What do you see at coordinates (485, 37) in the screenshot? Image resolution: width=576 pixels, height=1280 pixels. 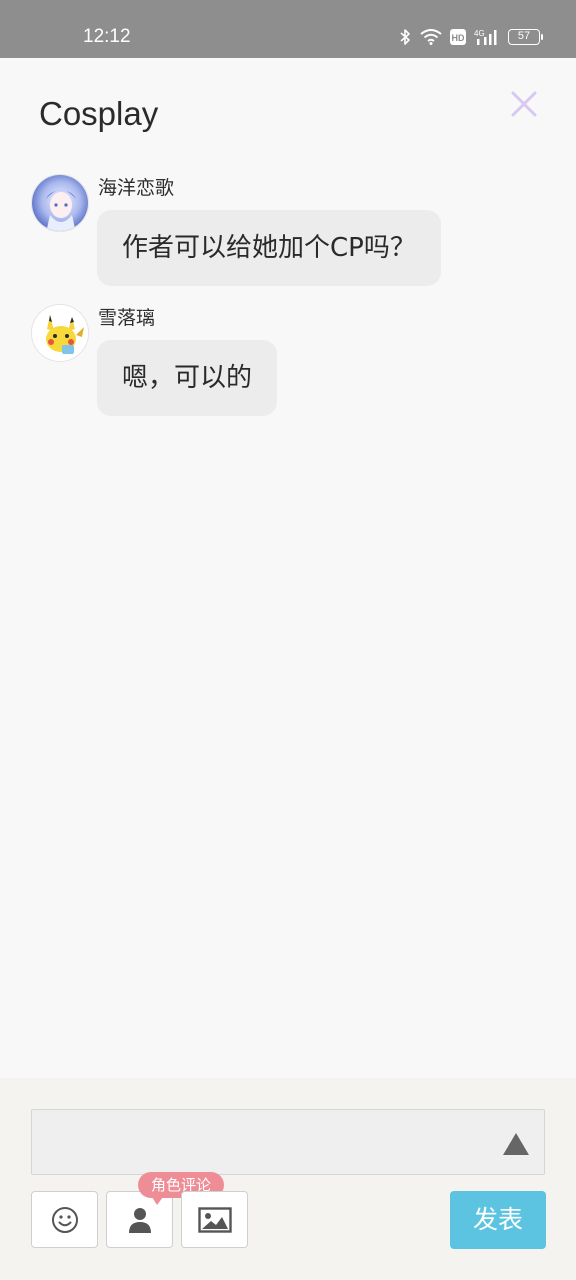 I see `signal-icon: 4G` at bounding box center [485, 37].